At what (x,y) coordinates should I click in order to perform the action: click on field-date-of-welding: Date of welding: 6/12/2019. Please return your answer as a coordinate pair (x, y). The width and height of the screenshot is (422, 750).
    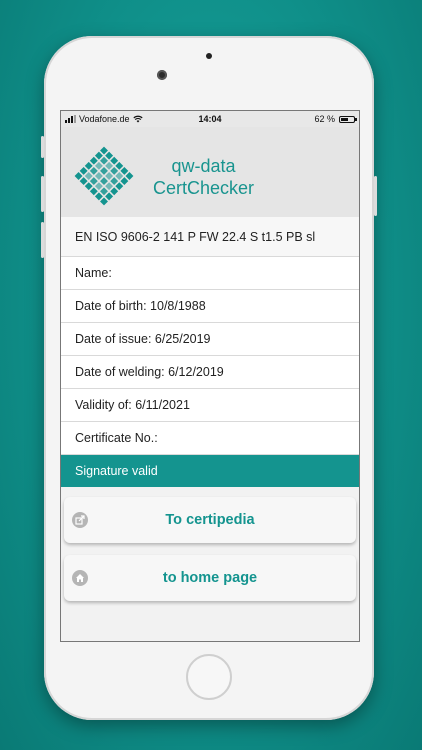
    Looking at the image, I should click on (210, 372).